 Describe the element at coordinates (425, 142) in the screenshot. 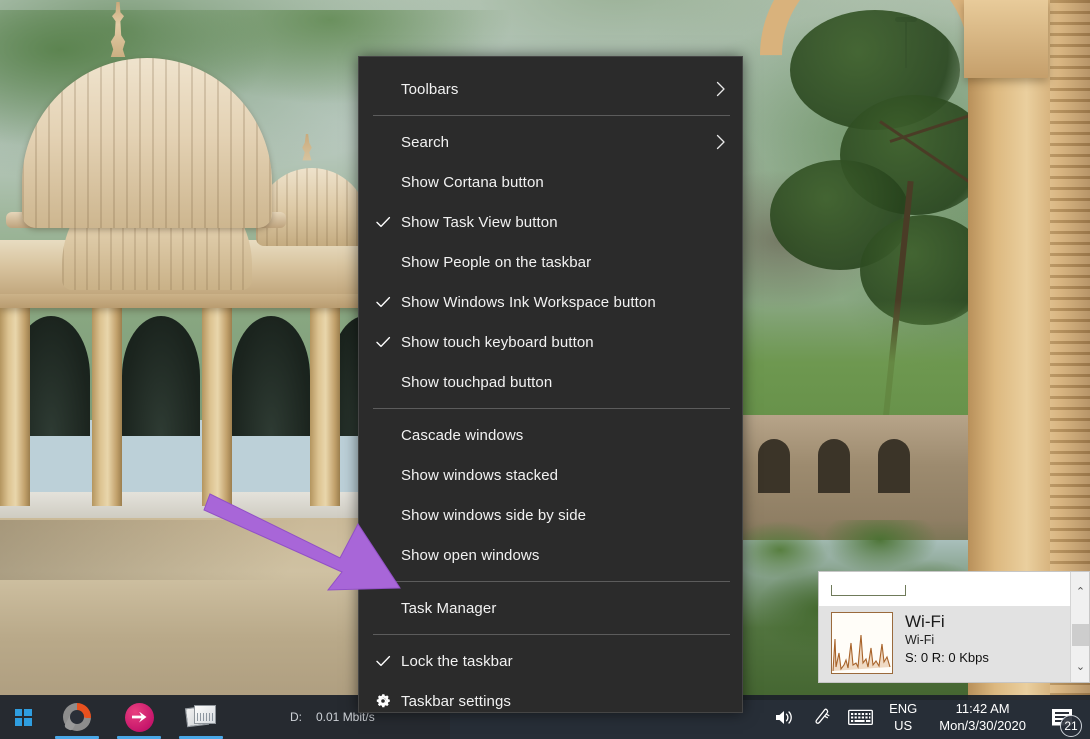

I see `menu-item-label: Search` at that location.